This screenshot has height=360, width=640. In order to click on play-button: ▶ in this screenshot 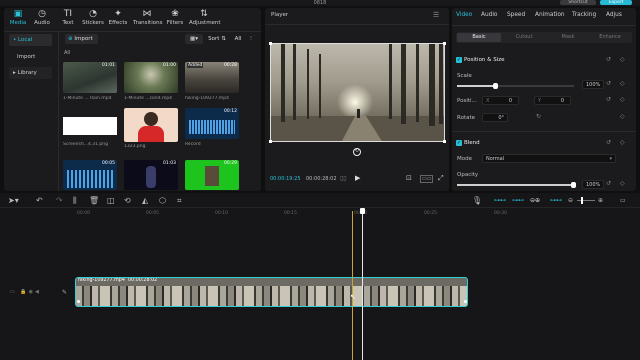, I will do `click(357, 178)`.